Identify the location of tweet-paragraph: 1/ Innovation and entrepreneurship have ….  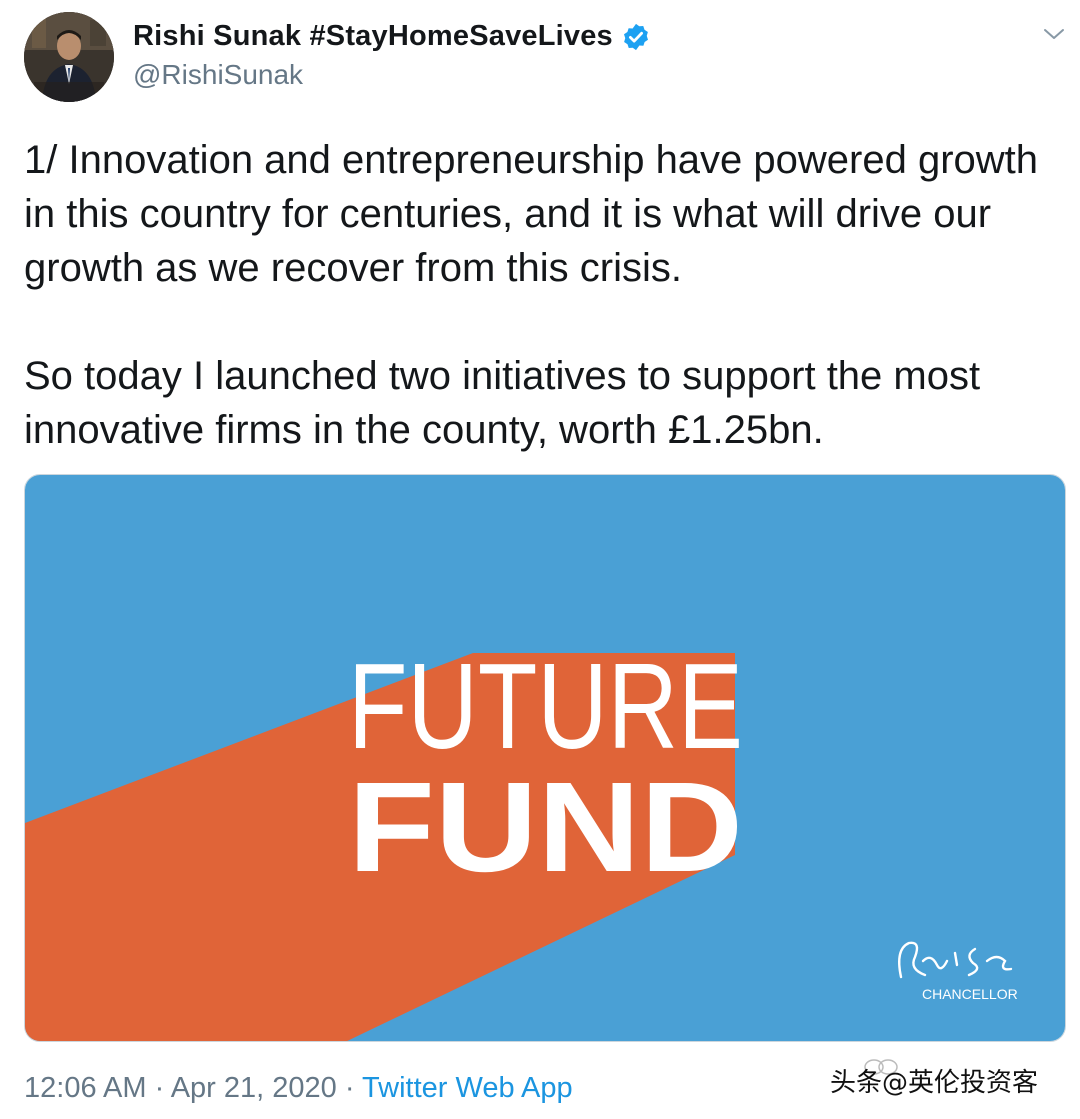
(531, 214).